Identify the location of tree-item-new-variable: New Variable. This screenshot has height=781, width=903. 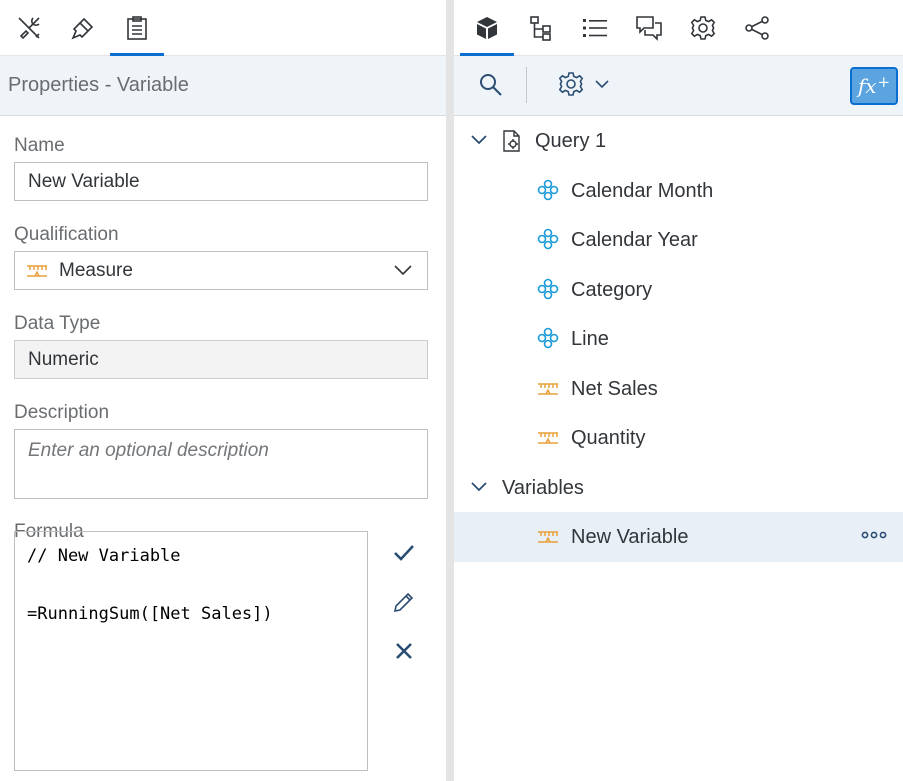
(678, 537).